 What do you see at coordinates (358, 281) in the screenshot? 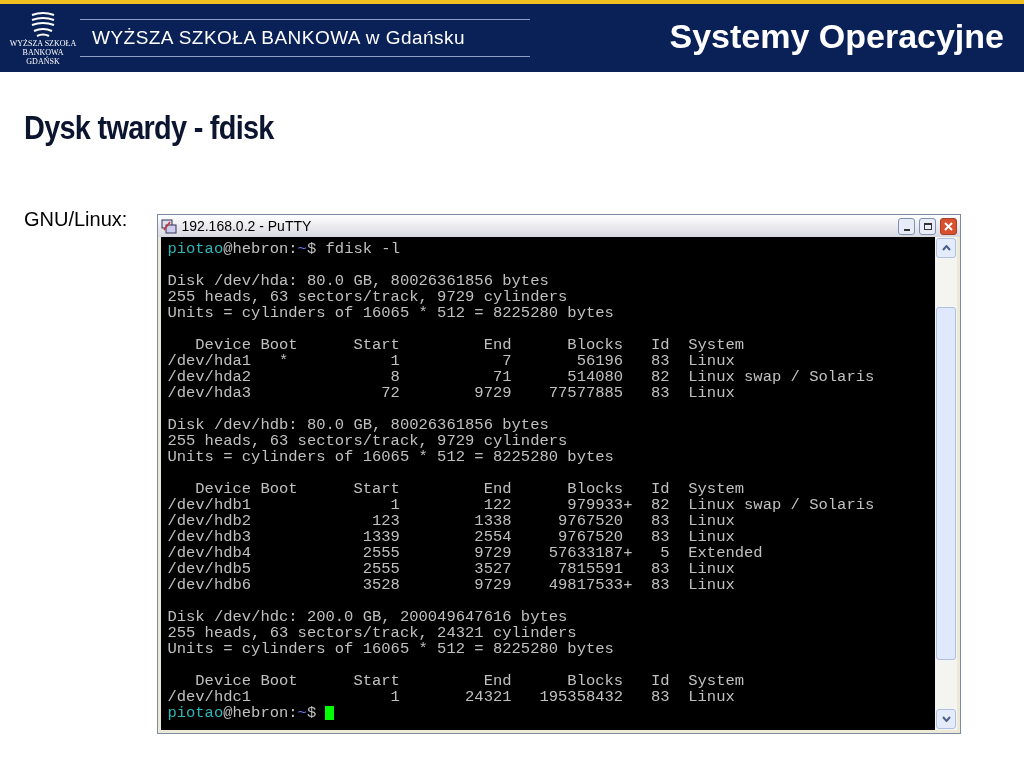
I see `terminal-line: Disk /dev/hda: 80.0 GB, 80026361856 bytes` at bounding box center [358, 281].